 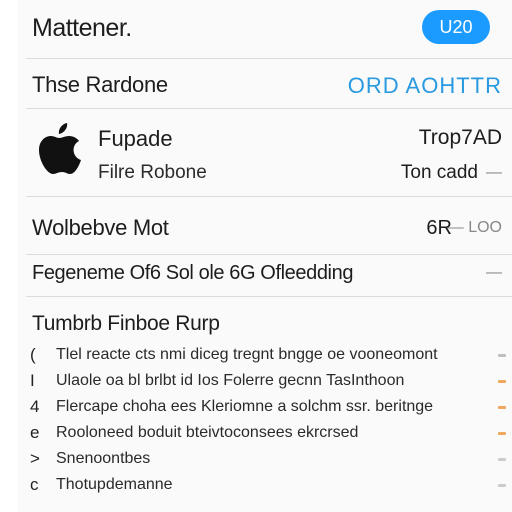 I want to click on chevron-right-icon: —, so click(x=494, y=172).